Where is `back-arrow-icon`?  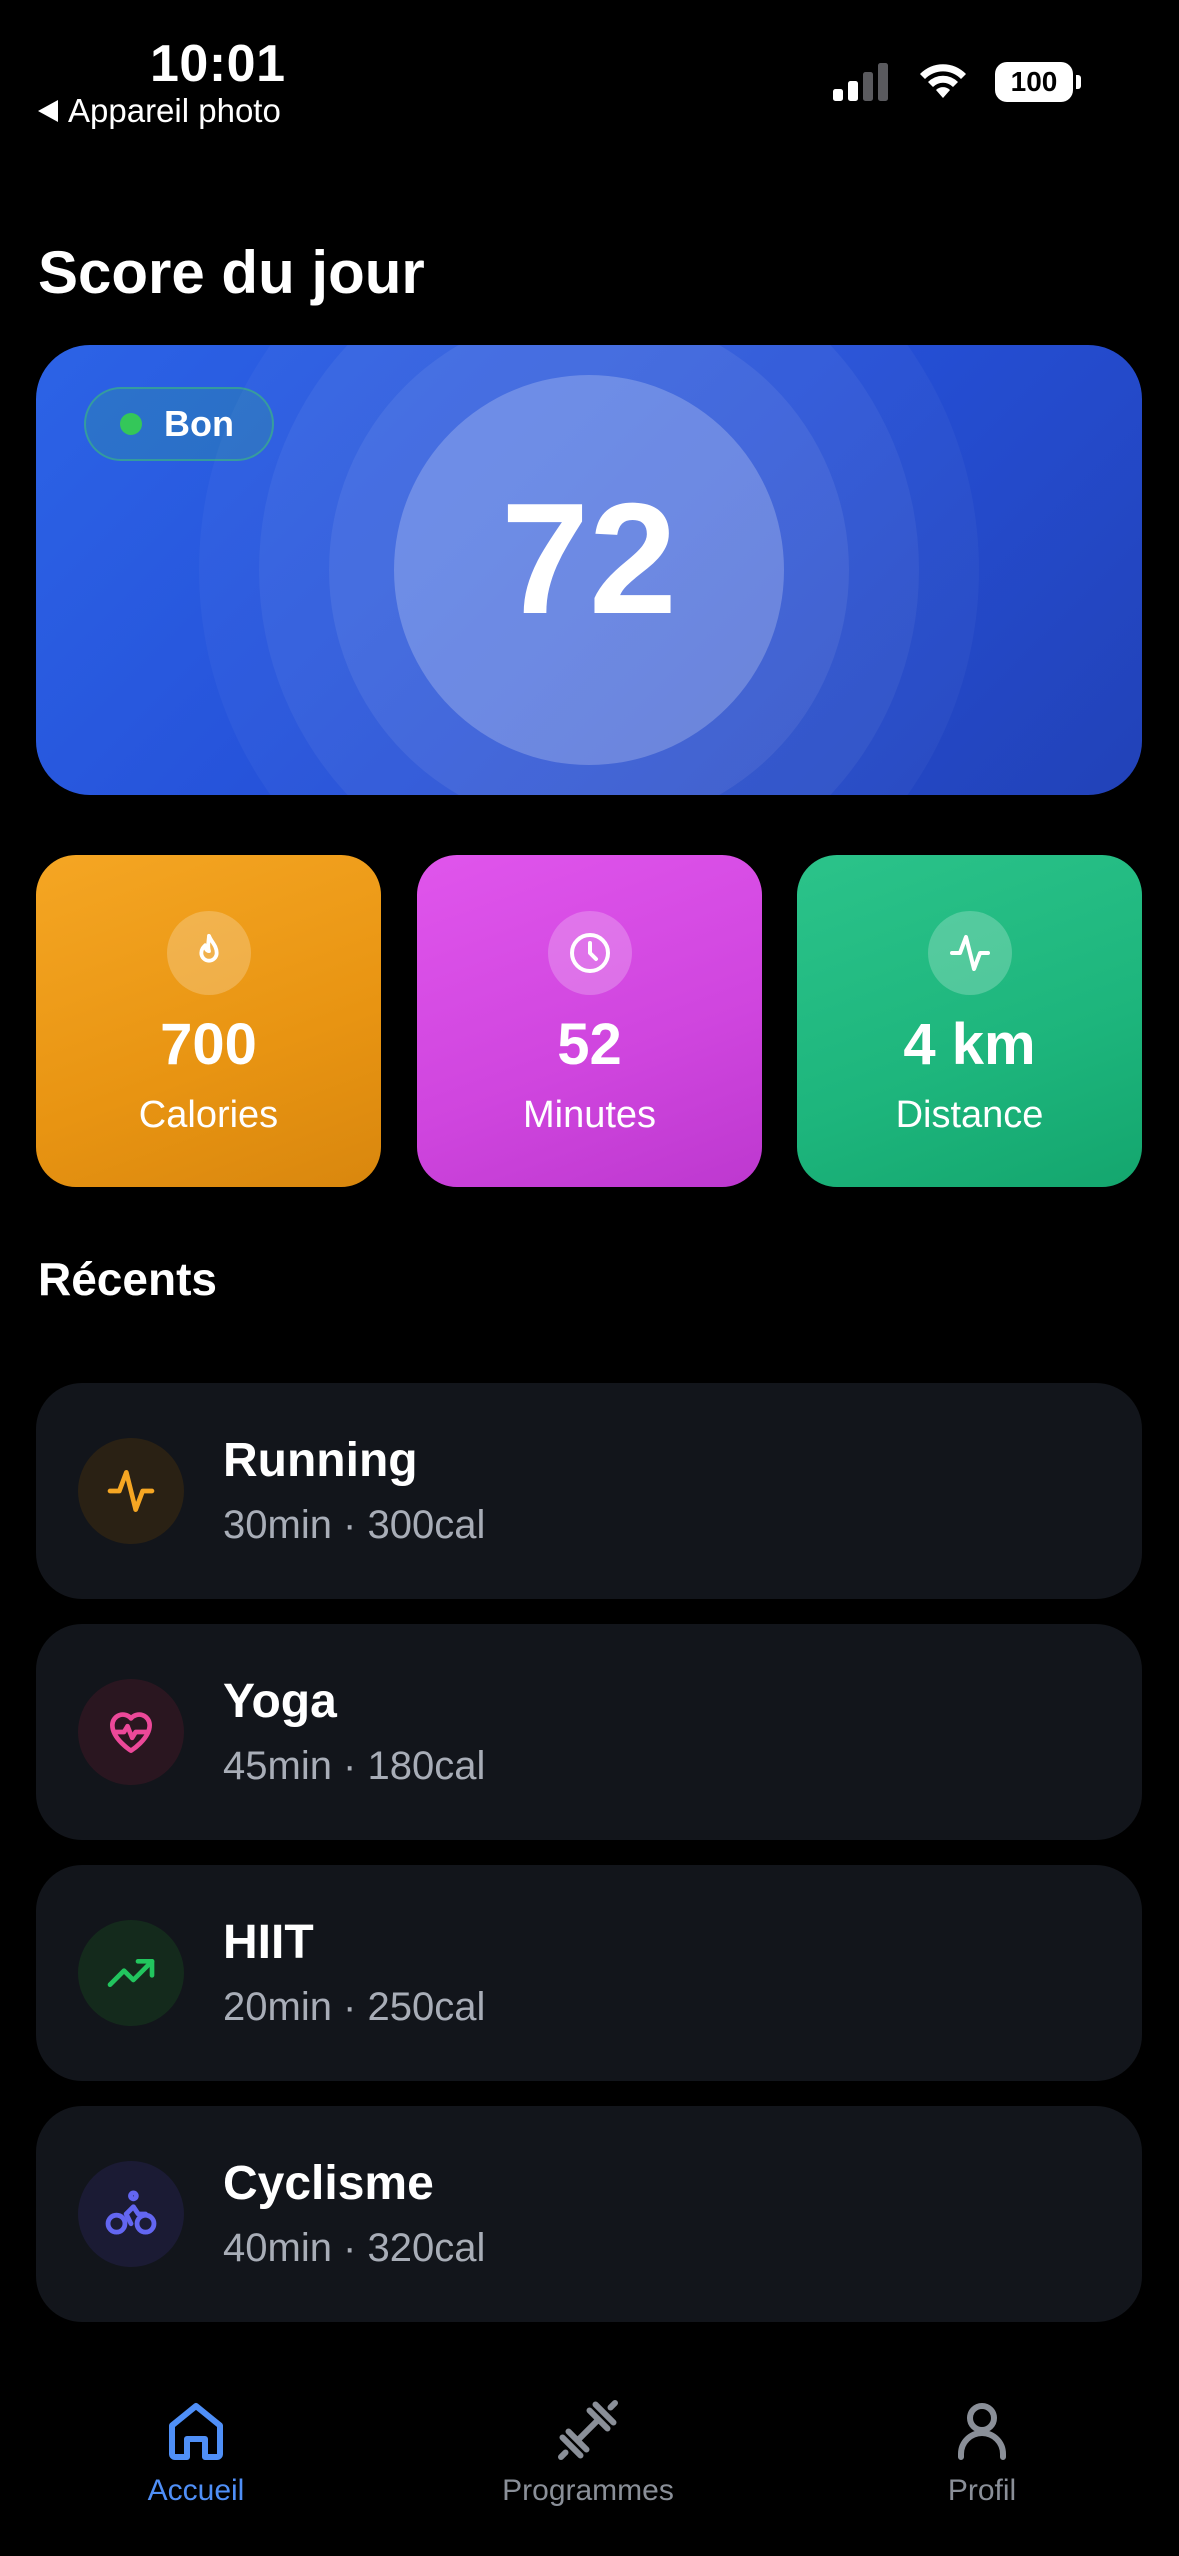 back-arrow-icon is located at coordinates (48, 111).